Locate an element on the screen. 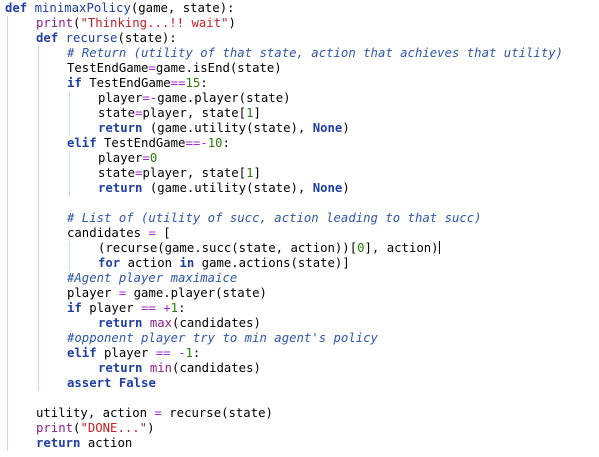 This screenshot has height=457, width=599. code-line: return max(candidates) is located at coordinates (179, 323).